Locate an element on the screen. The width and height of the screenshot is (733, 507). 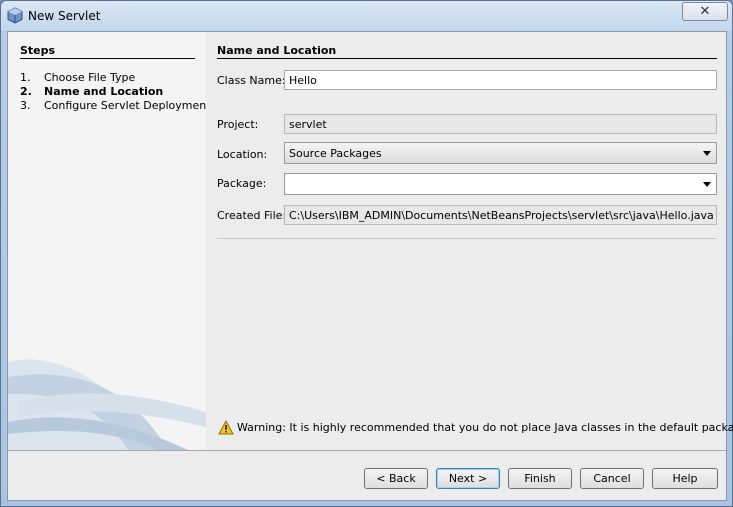
netbeans-cube-icon is located at coordinates (15, 15).